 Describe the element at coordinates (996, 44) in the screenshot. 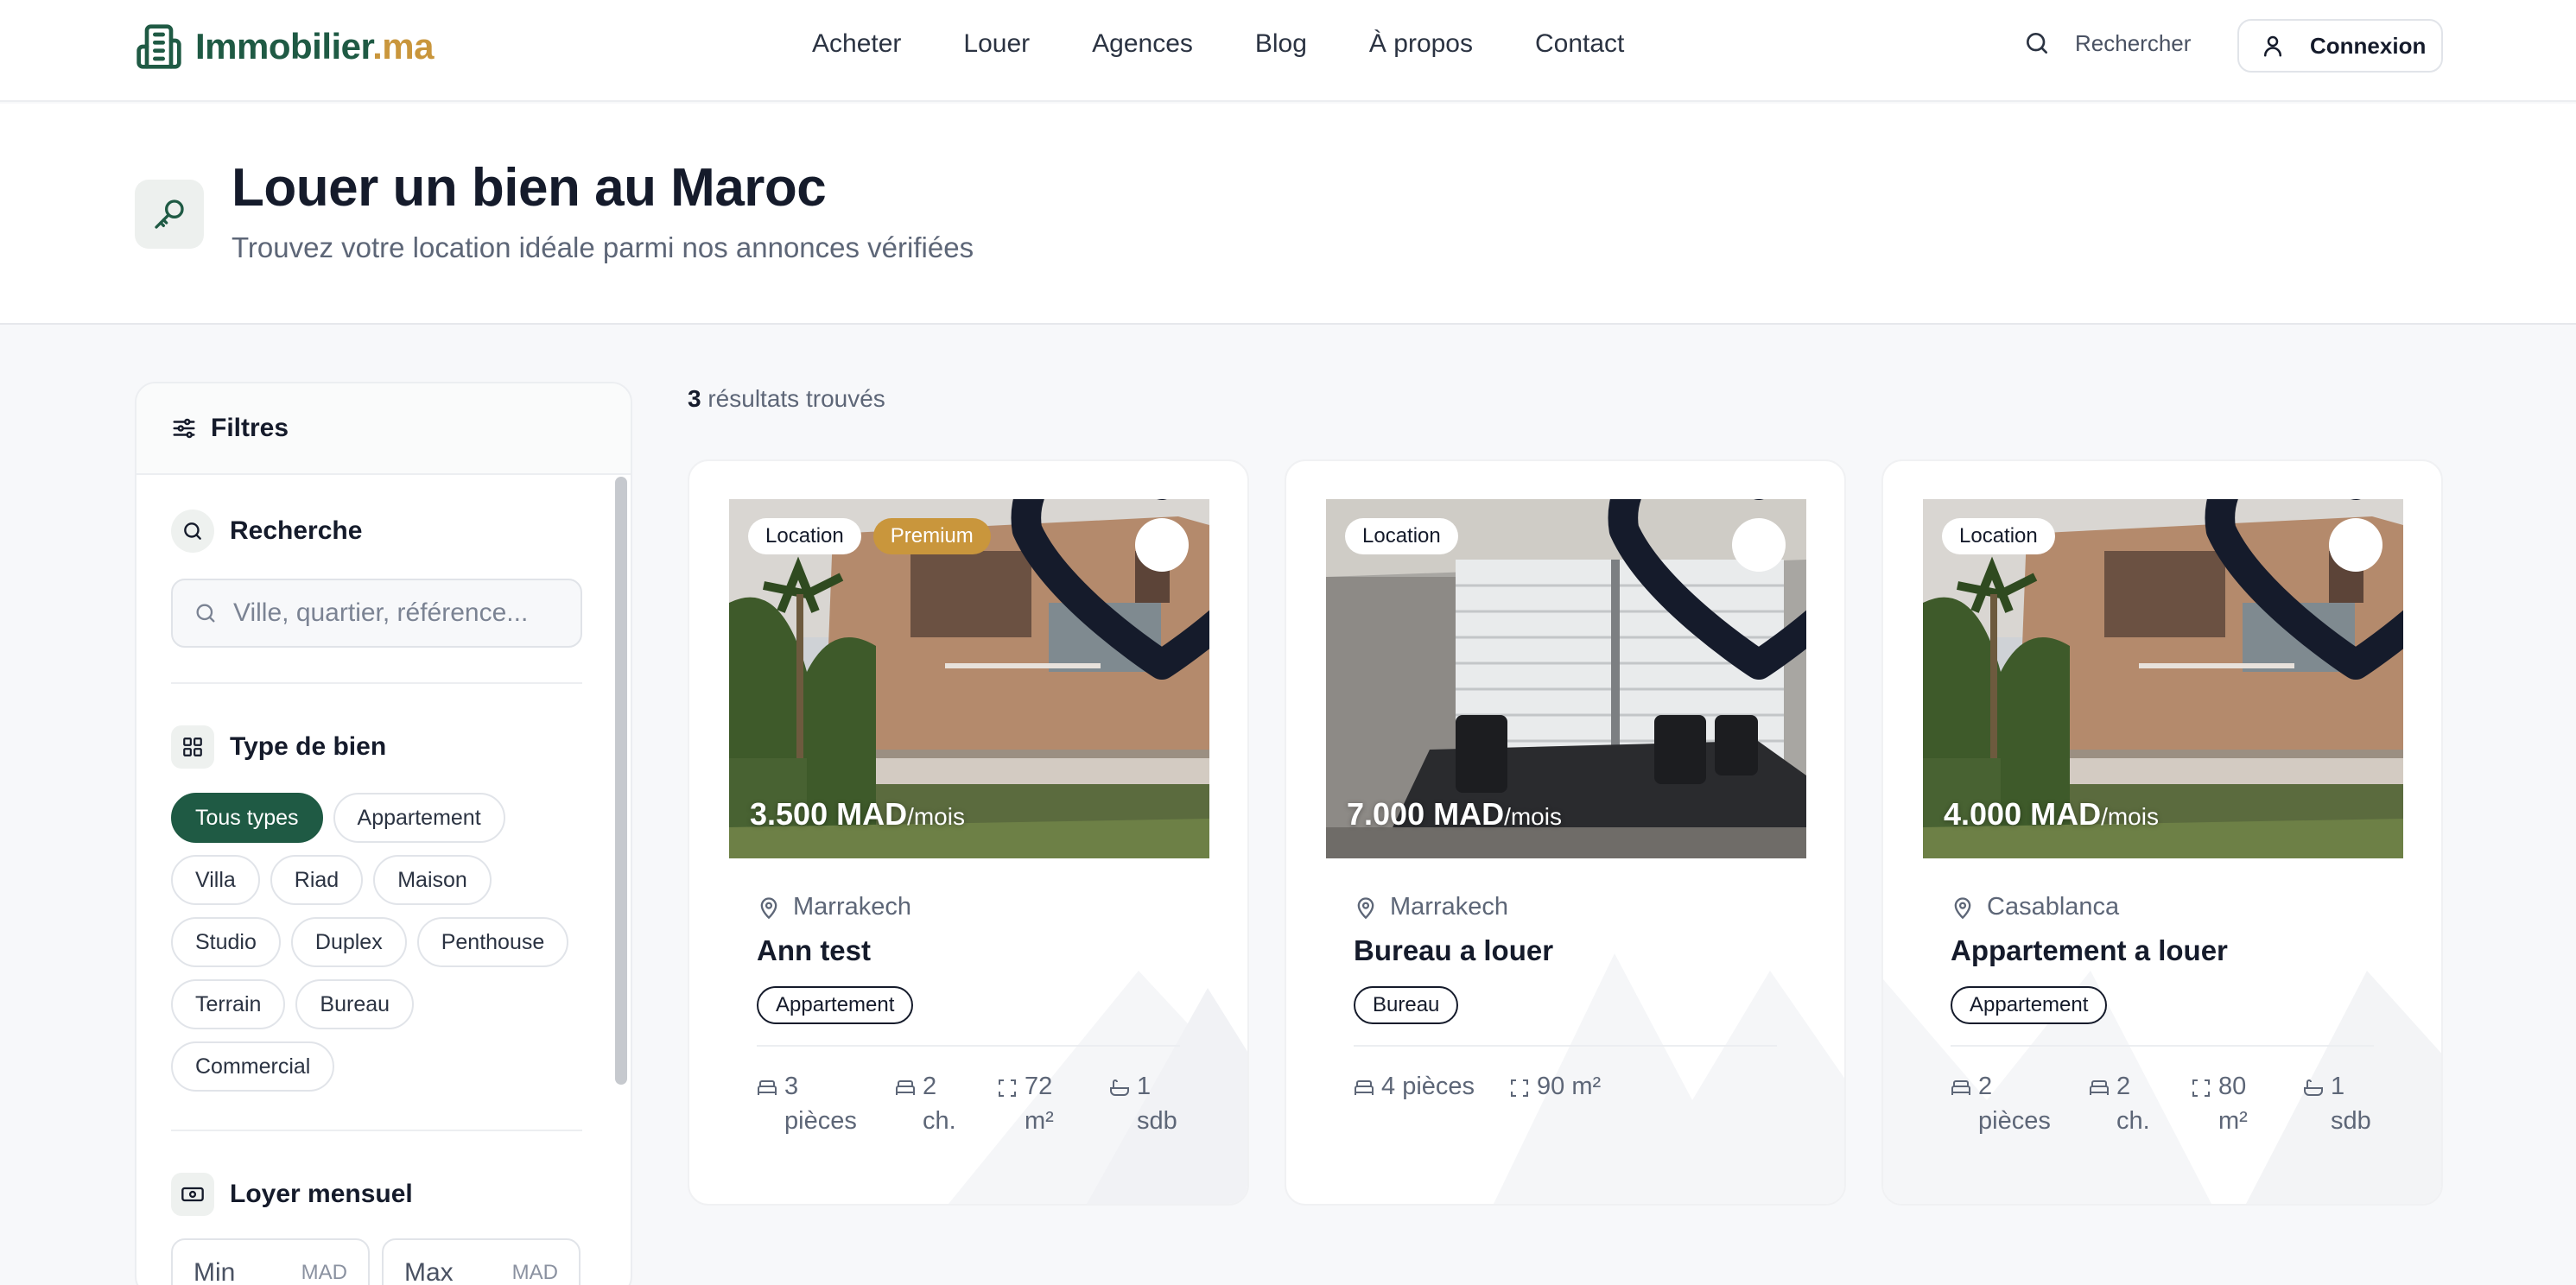

I see `nav-louer: Louer` at that location.